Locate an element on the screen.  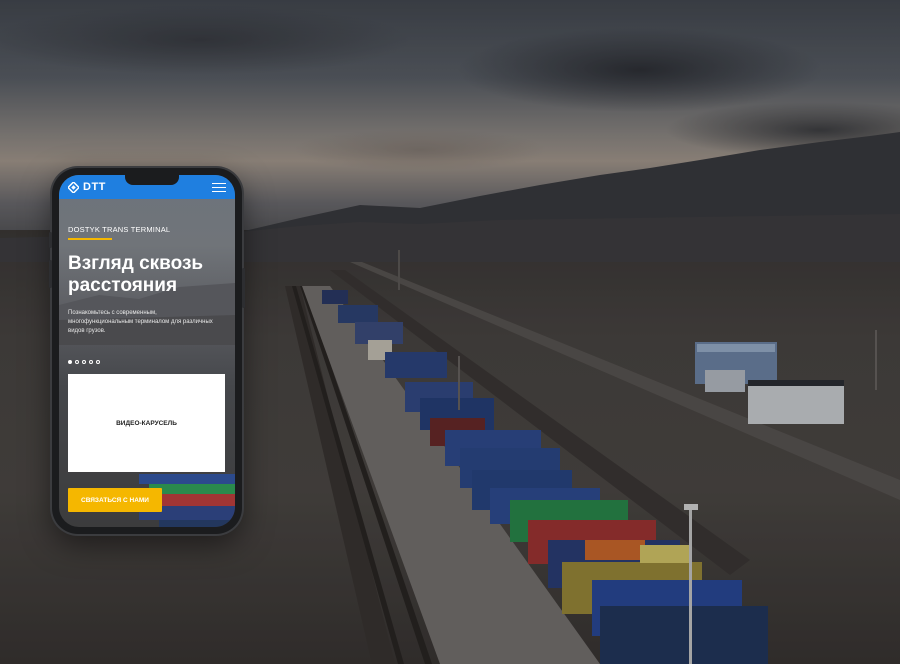
video-carousel: ВИДЕО-КАРУСЕЛЬ is located at coordinates (146, 423).